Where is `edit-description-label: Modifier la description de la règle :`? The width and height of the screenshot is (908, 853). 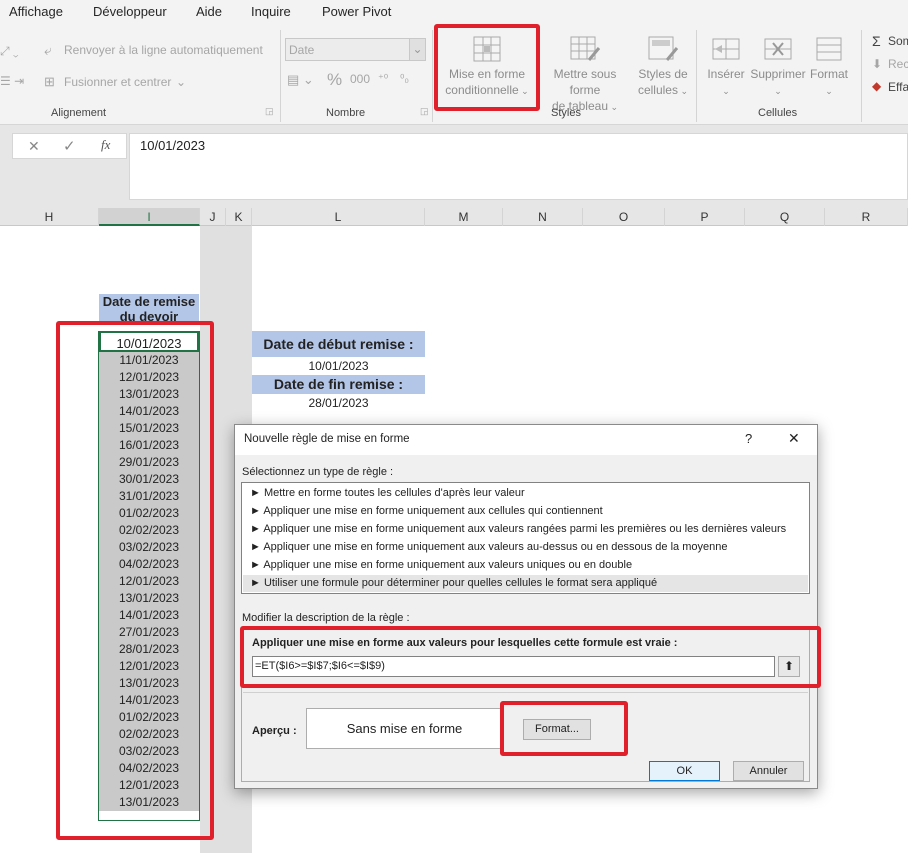 edit-description-label: Modifier la description de la règle : is located at coordinates (326, 618).